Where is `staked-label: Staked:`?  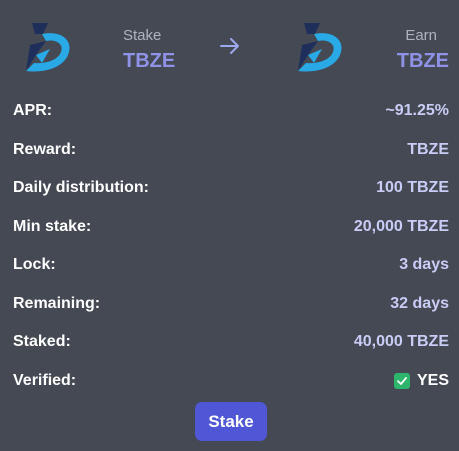
staked-label: Staked: is located at coordinates (42, 341).